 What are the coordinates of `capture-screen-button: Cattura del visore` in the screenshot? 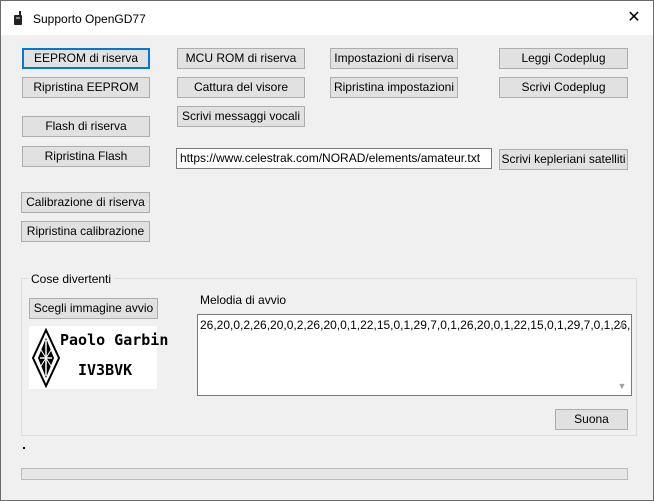 It's located at (241, 87).